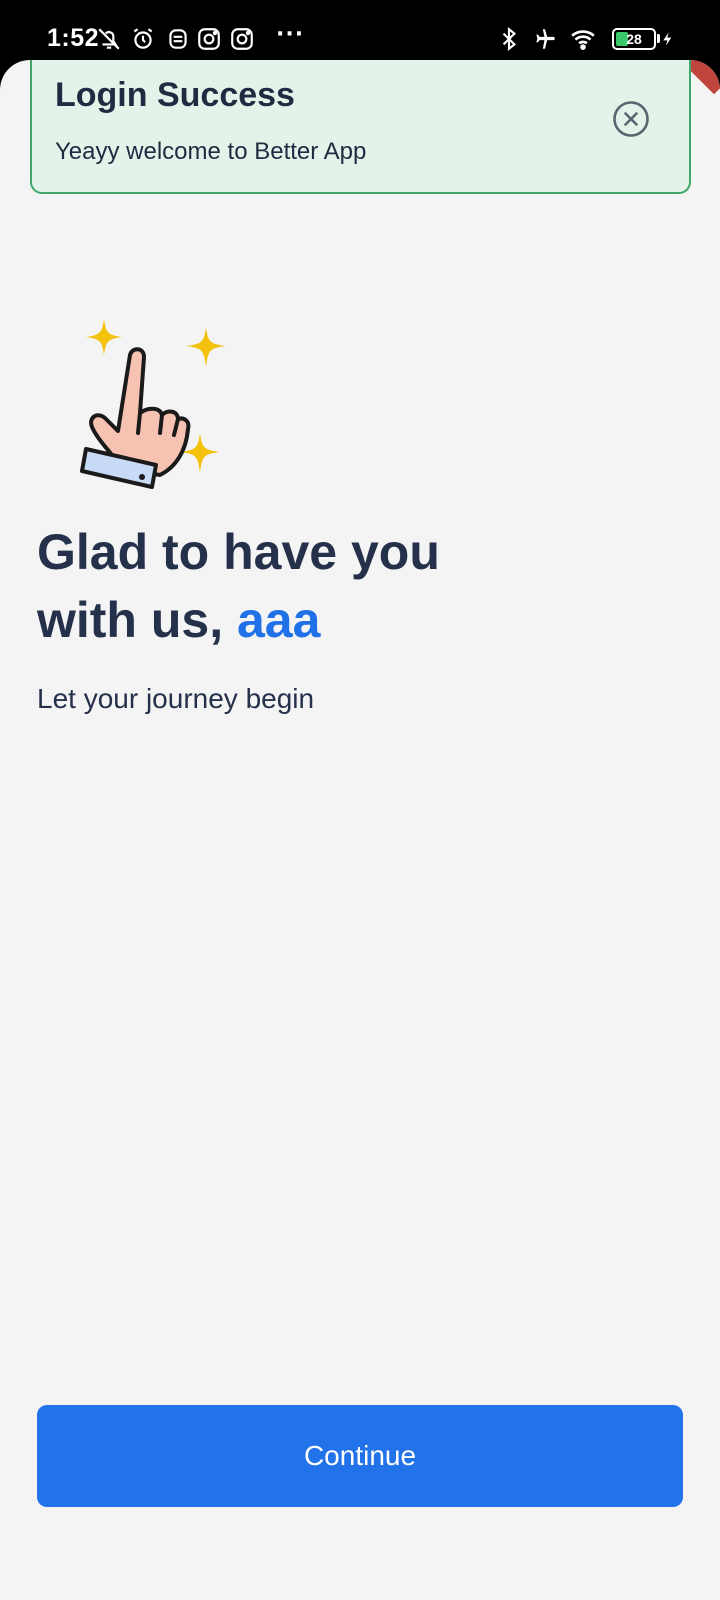 This screenshot has height=1600, width=720. I want to click on heading-prefix: with us,, so click(137, 620).